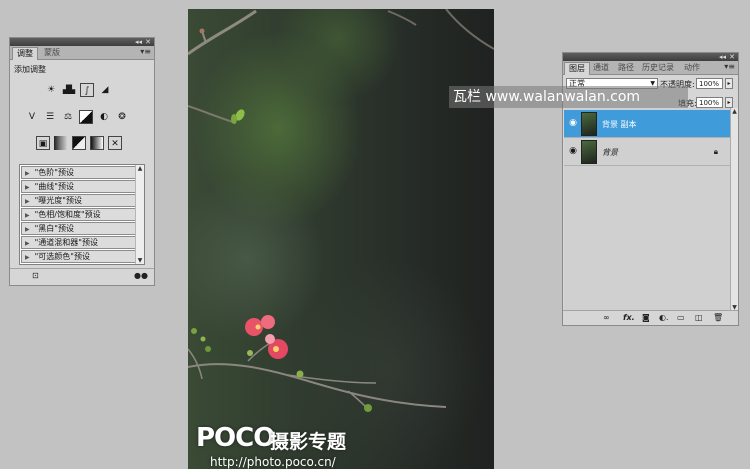 The width and height of the screenshot is (750, 469). I want to click on exposure-icon: ◢, so click(105, 90).